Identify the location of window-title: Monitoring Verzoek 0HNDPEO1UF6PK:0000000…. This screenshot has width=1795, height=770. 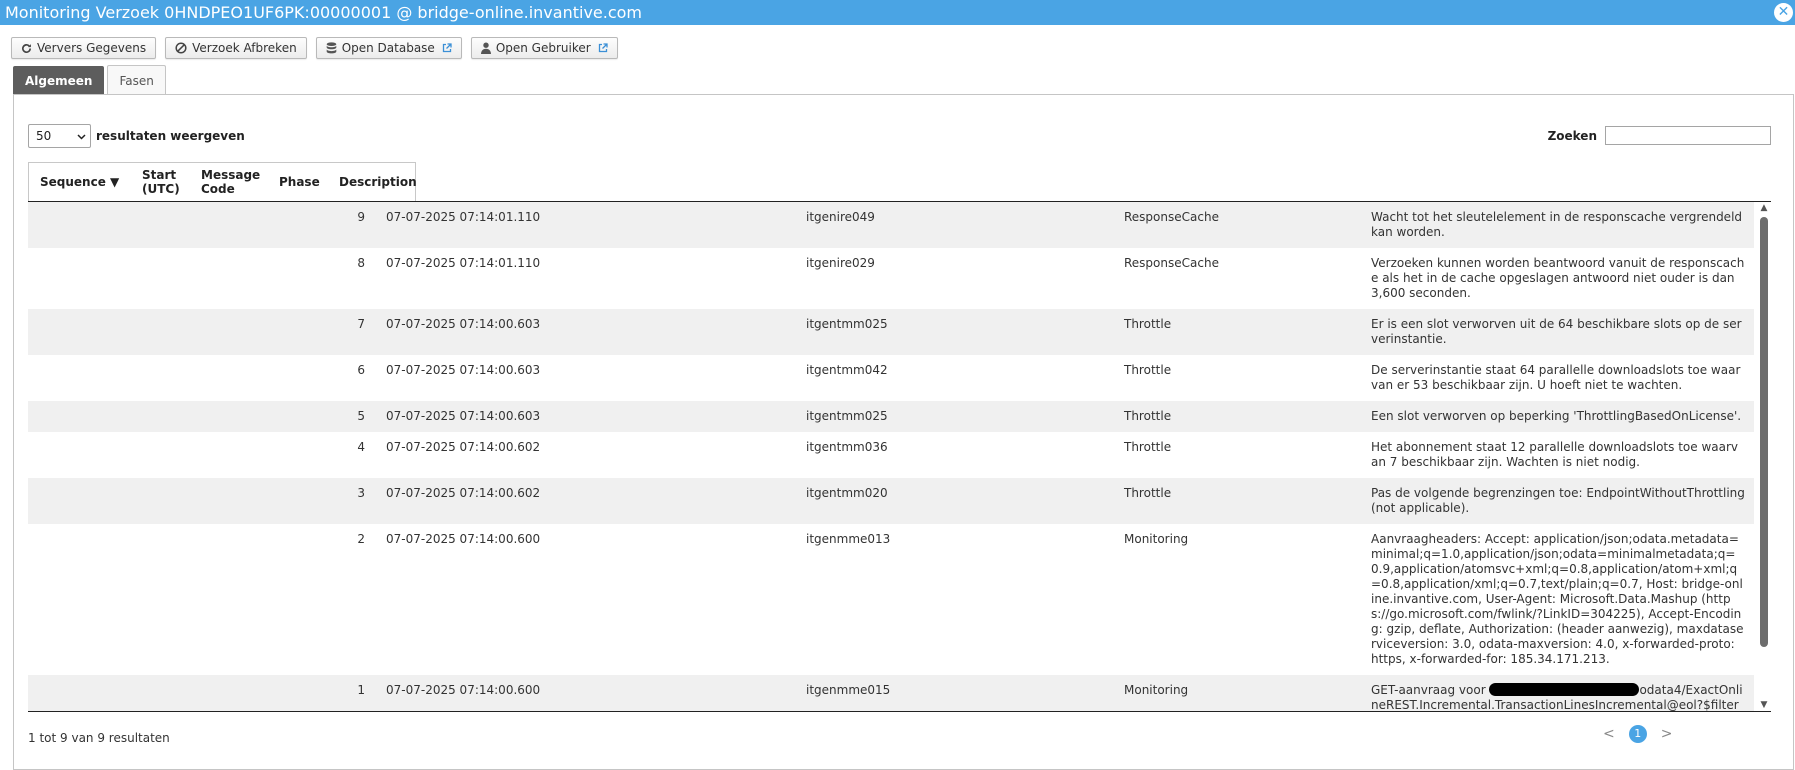
(324, 12).